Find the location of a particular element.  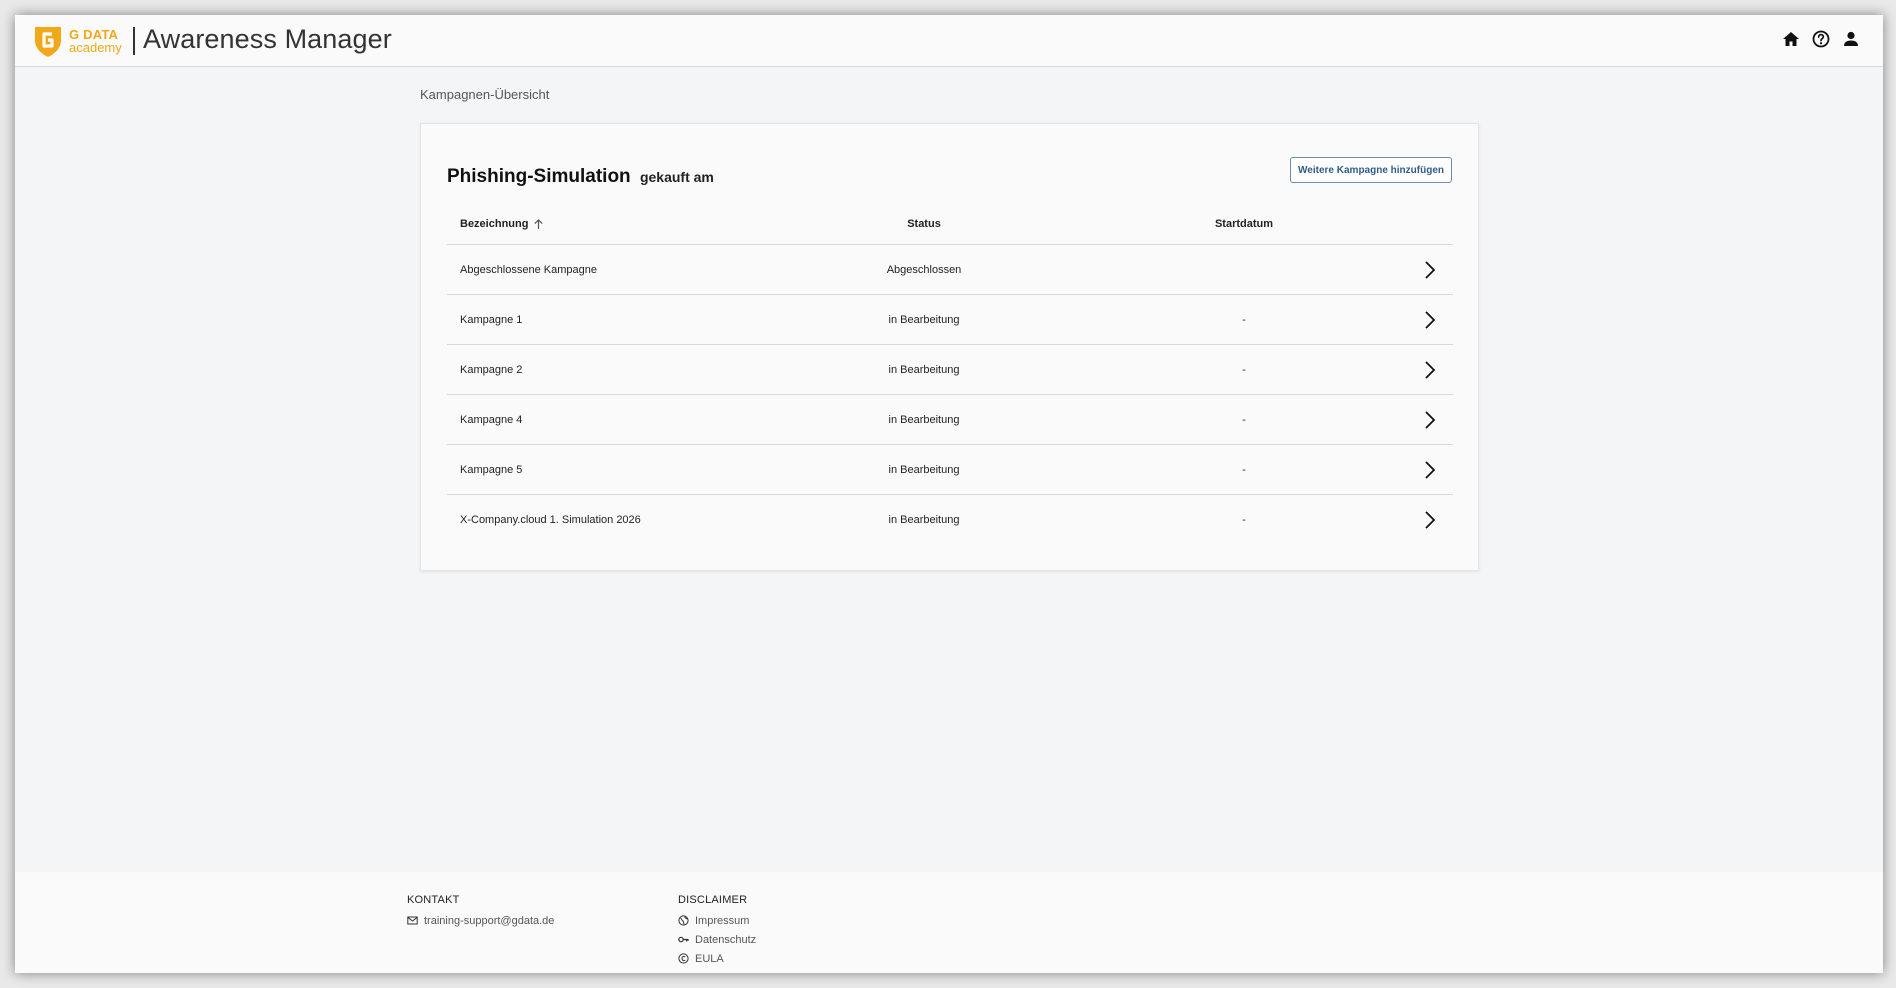

app-title: Awareness Manager is located at coordinates (267, 39).